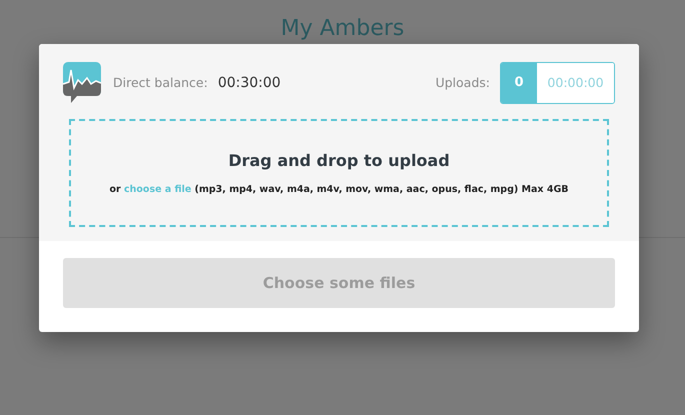 This screenshot has height=415, width=685. What do you see at coordinates (158, 189) in the screenshot?
I see `choose-file-link: choose a file` at bounding box center [158, 189].